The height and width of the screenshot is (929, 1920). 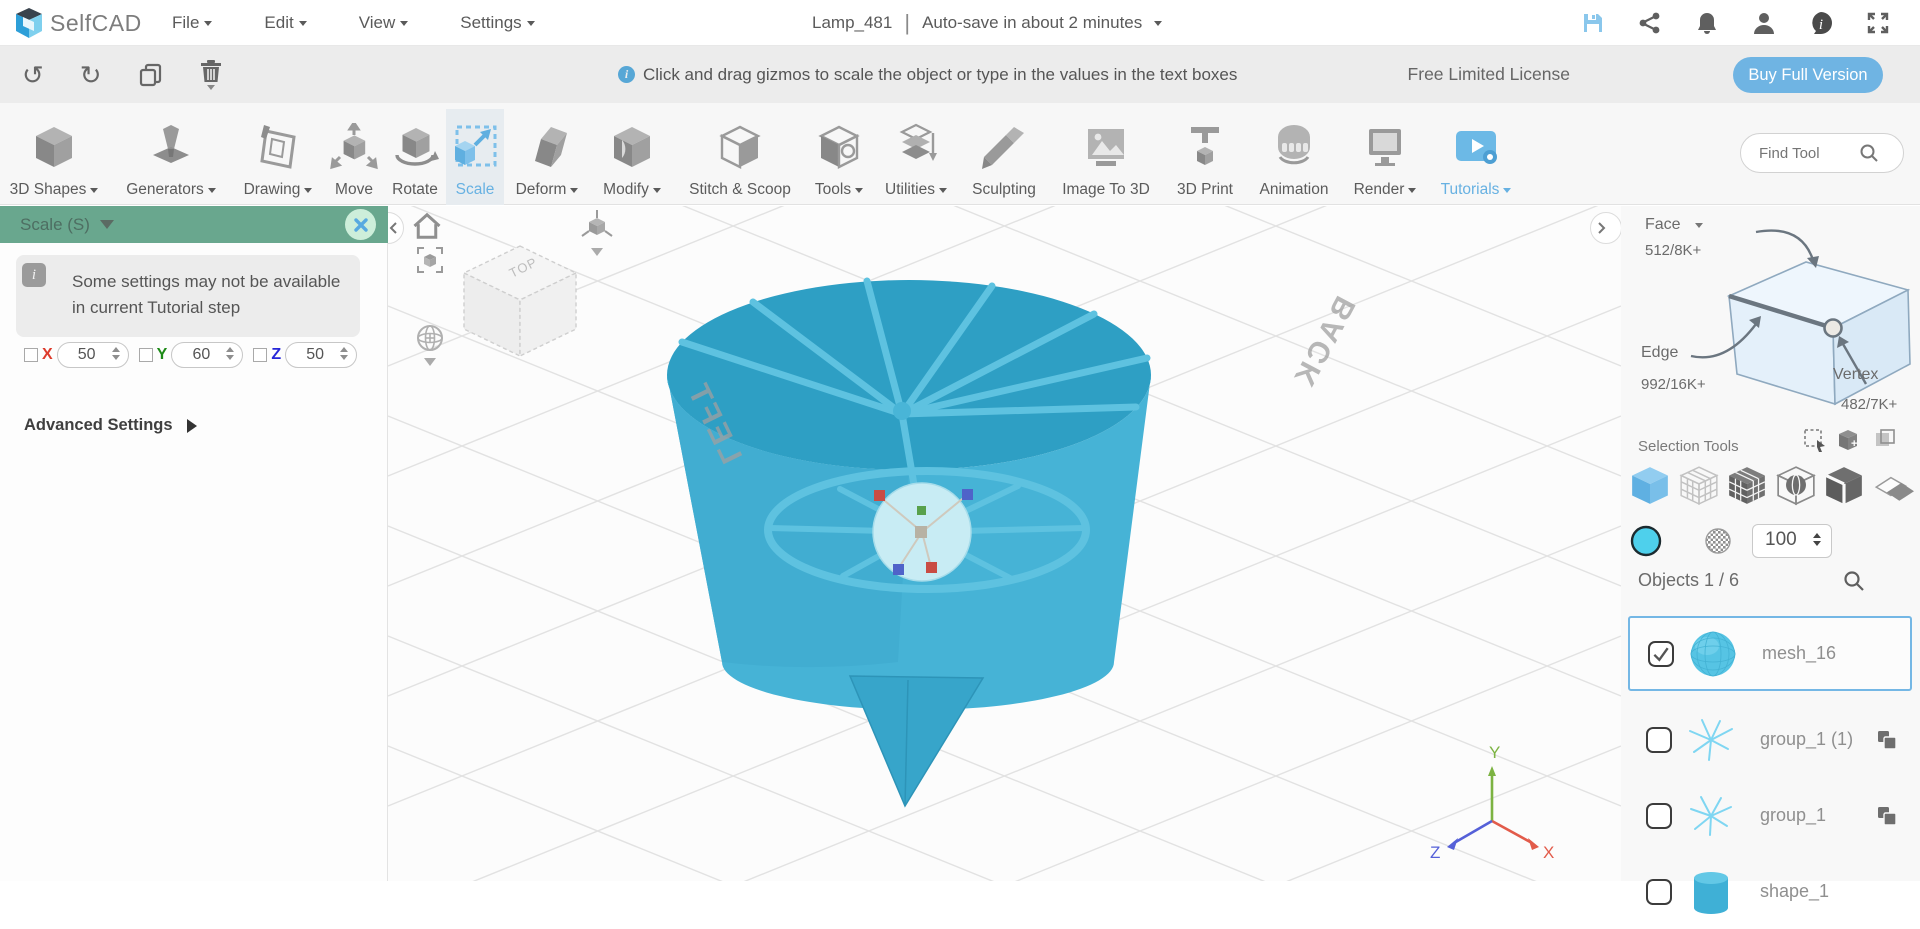 I want to click on object-row-group-1: group_1, so click(x=1770, y=815).